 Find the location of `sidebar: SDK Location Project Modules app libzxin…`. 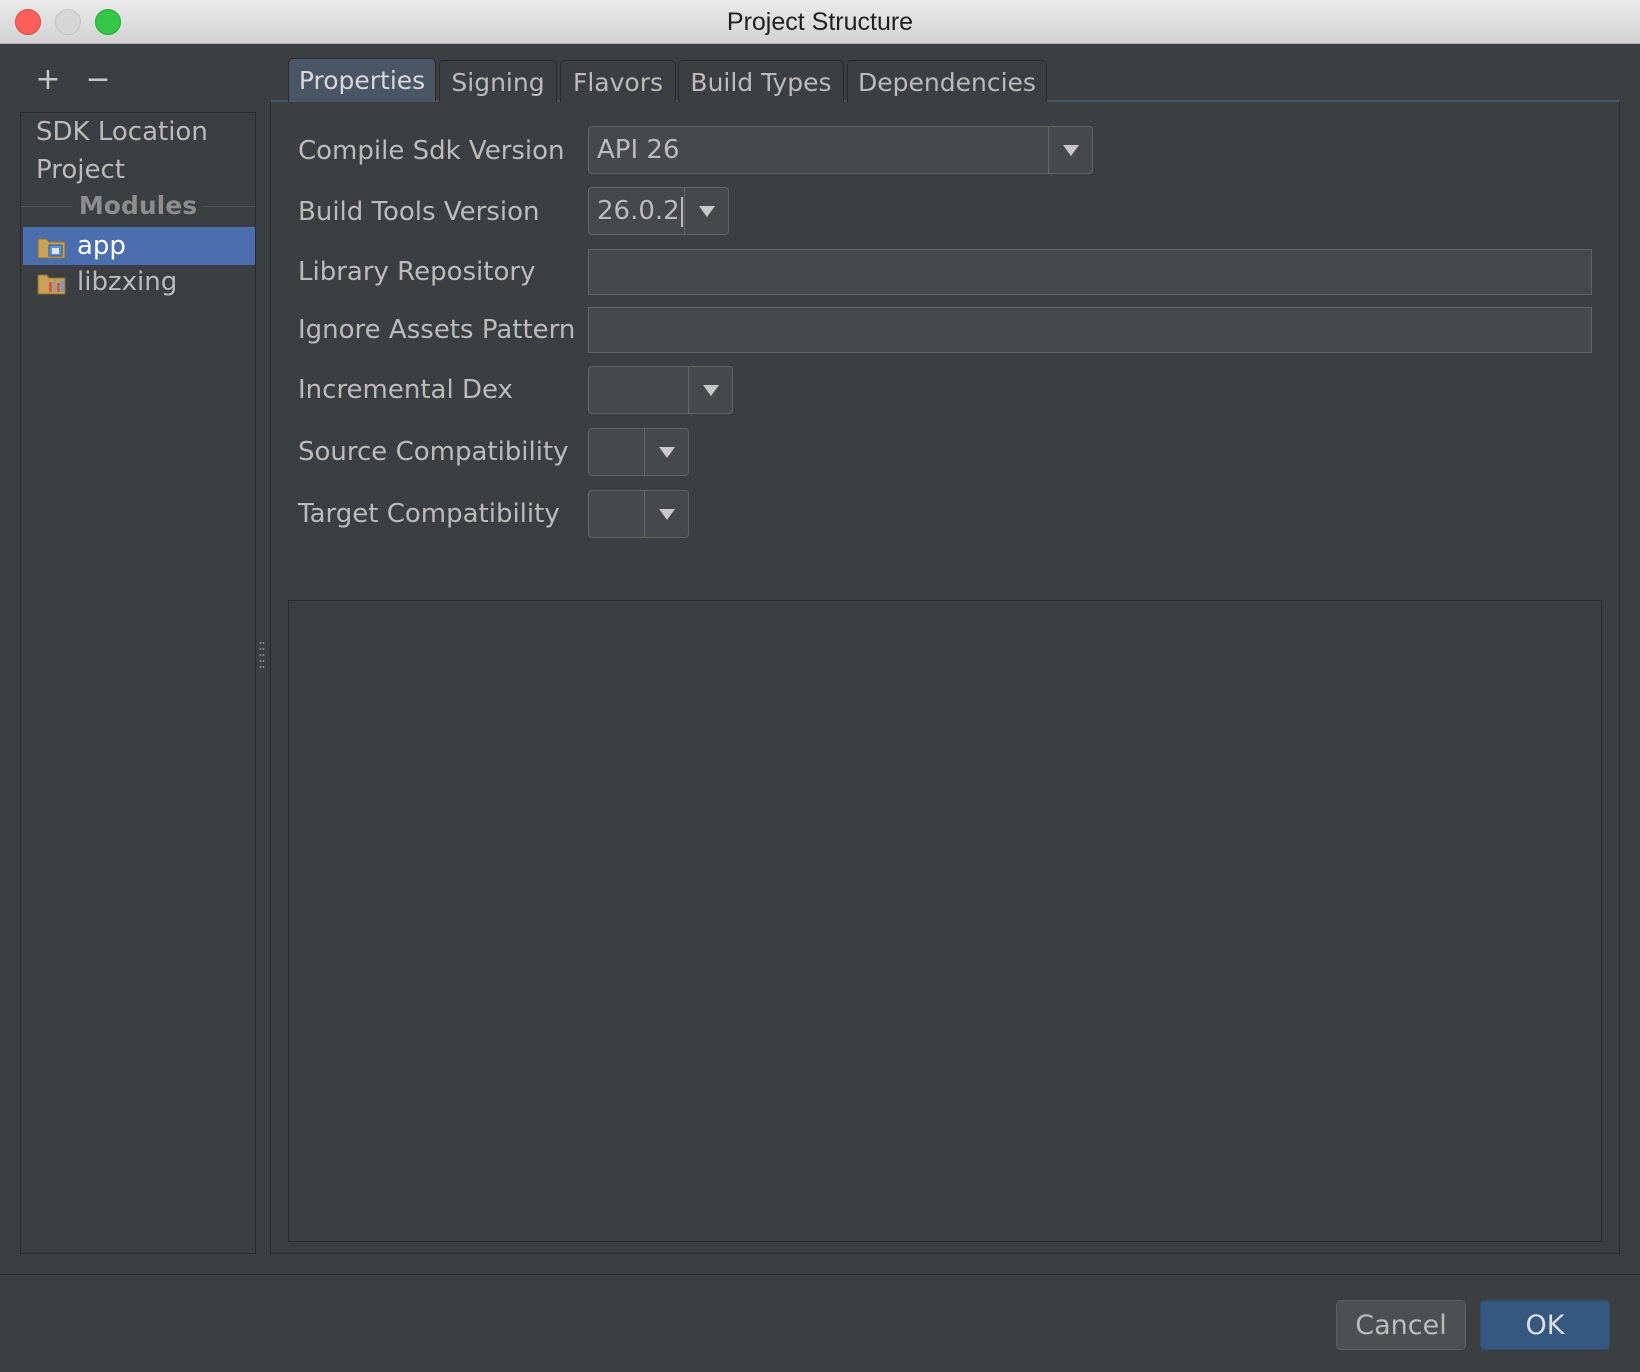

sidebar: SDK Location Project Modules app libzxin… is located at coordinates (138, 683).